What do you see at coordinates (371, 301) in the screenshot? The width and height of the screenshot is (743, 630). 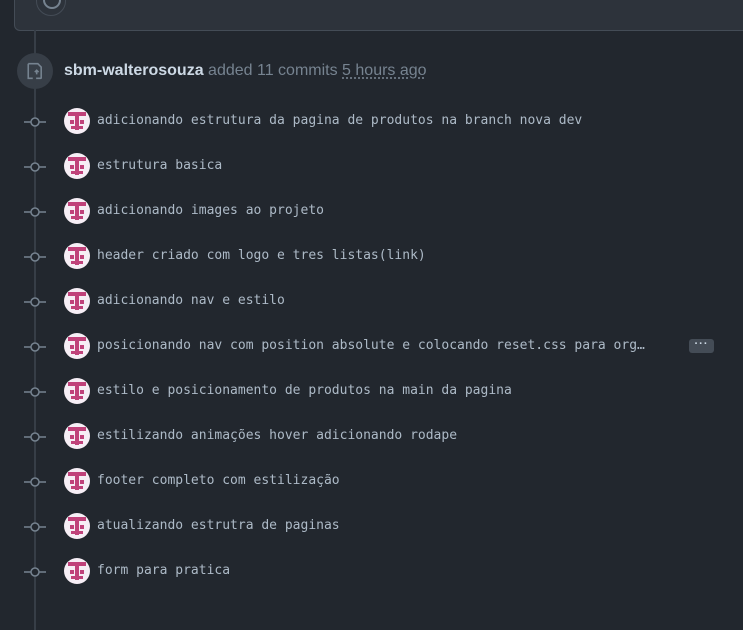 I see `commit-row: adicionando nav e estilo` at bounding box center [371, 301].